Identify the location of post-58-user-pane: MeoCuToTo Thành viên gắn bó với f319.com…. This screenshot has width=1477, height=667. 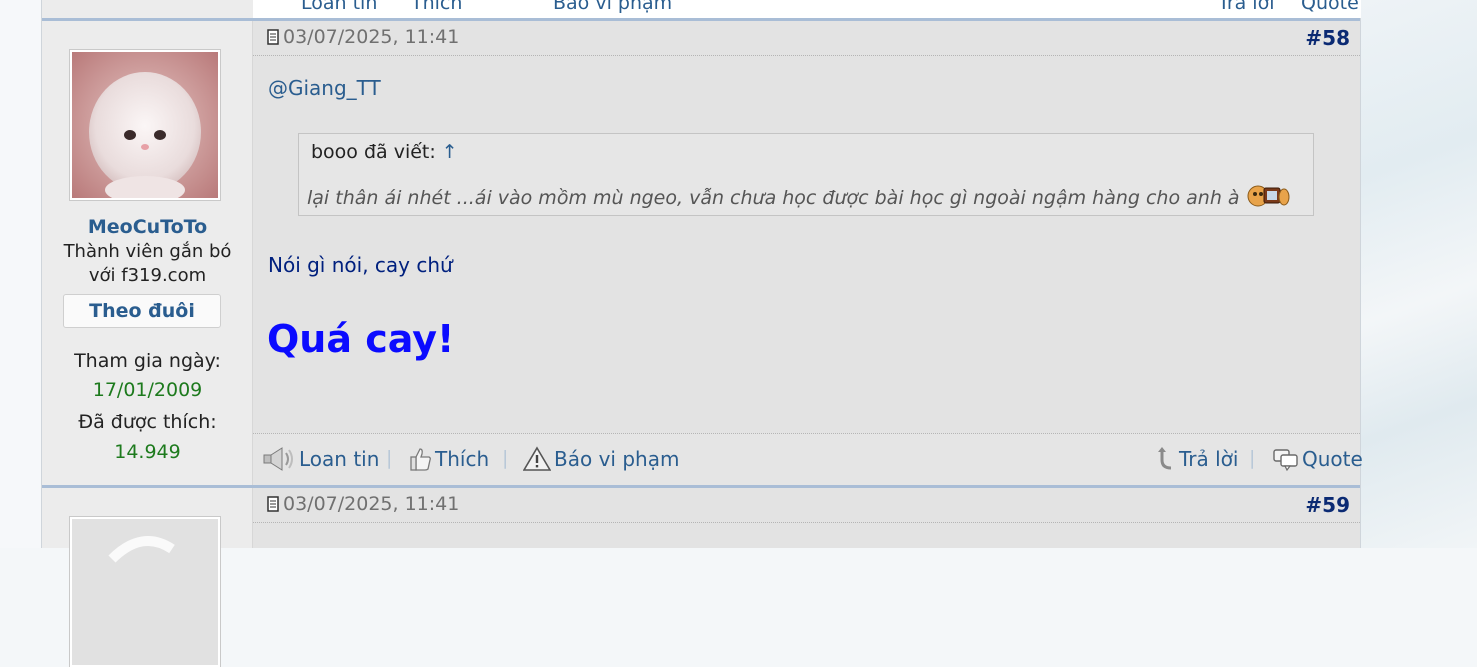
(147, 253).